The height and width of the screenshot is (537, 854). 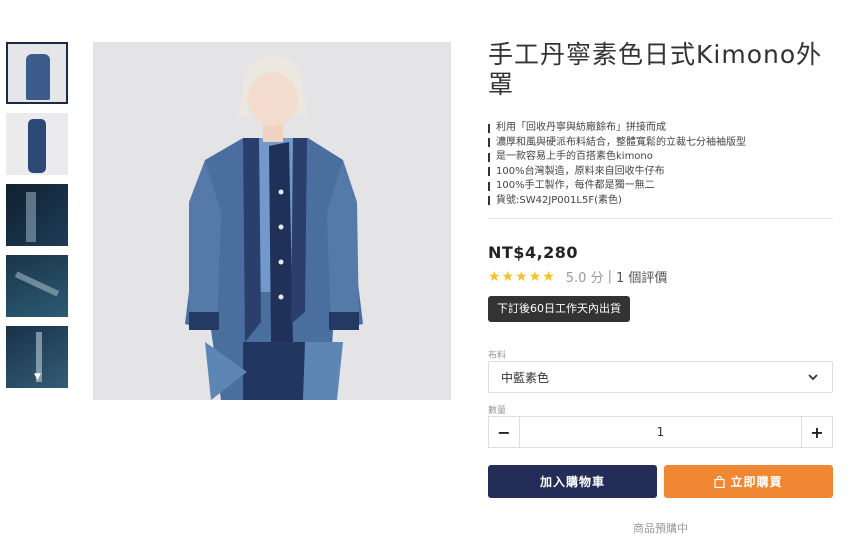 What do you see at coordinates (658, 201) in the screenshot?
I see `feature-item: 貨號:SW42JP001L5F(素色)` at bounding box center [658, 201].